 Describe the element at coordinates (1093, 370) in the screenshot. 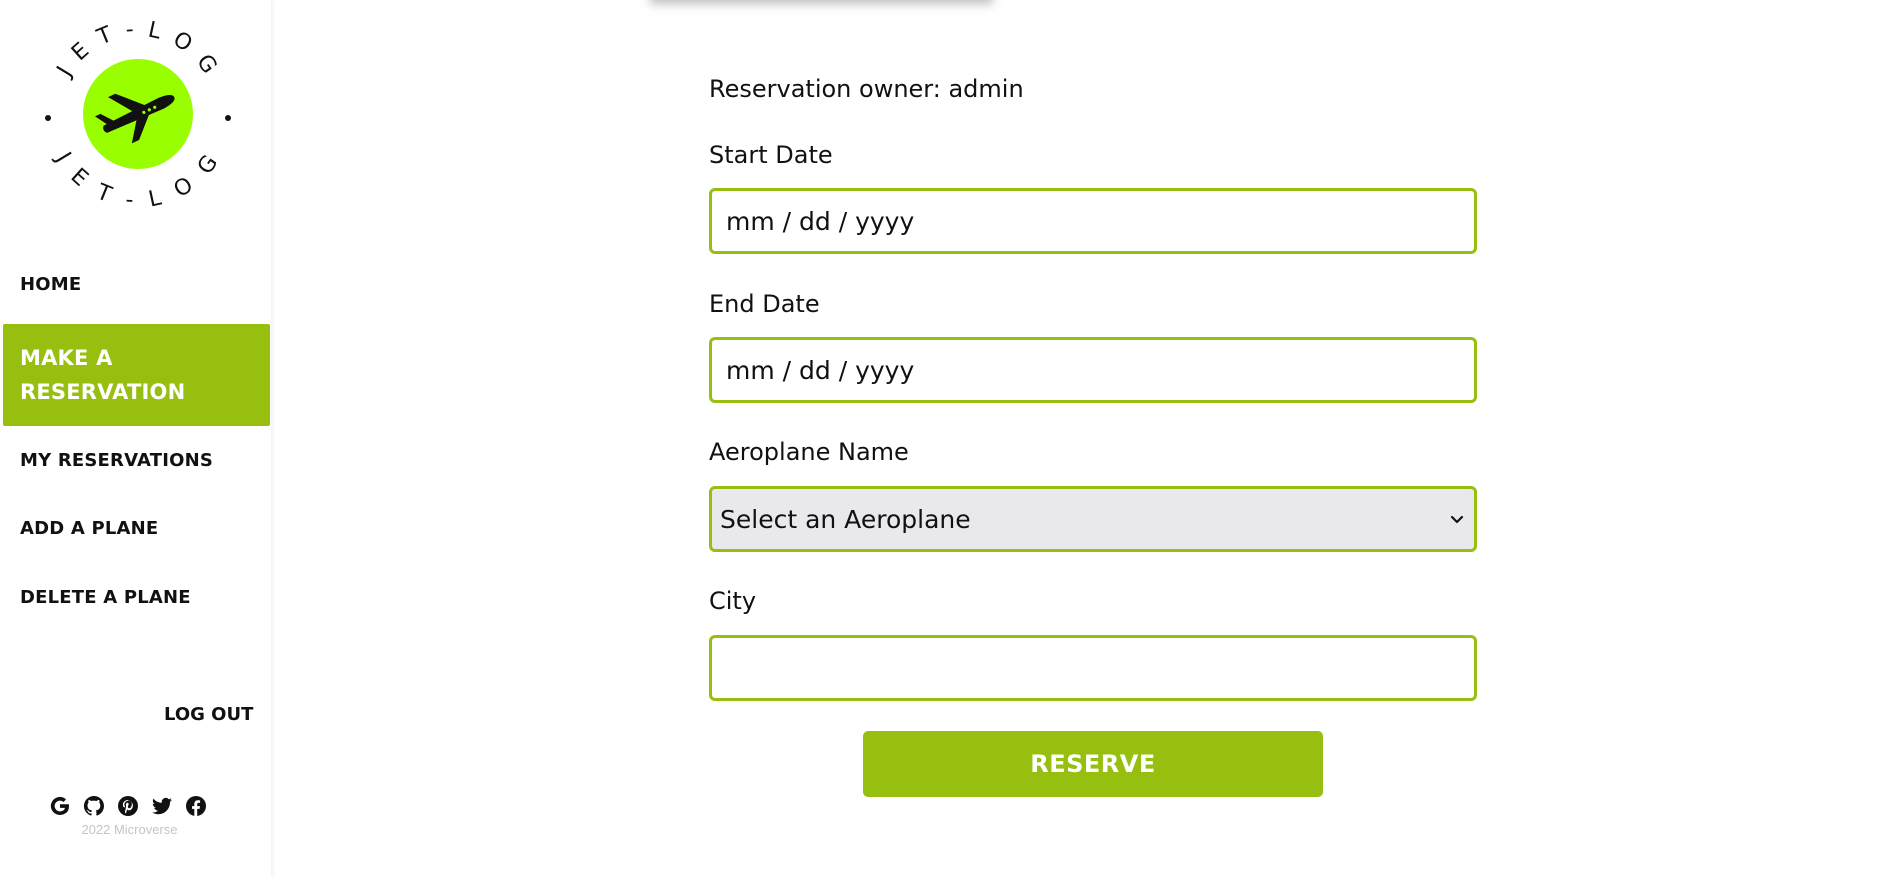

I see `end-date-input: mm / dd / yyyy` at that location.